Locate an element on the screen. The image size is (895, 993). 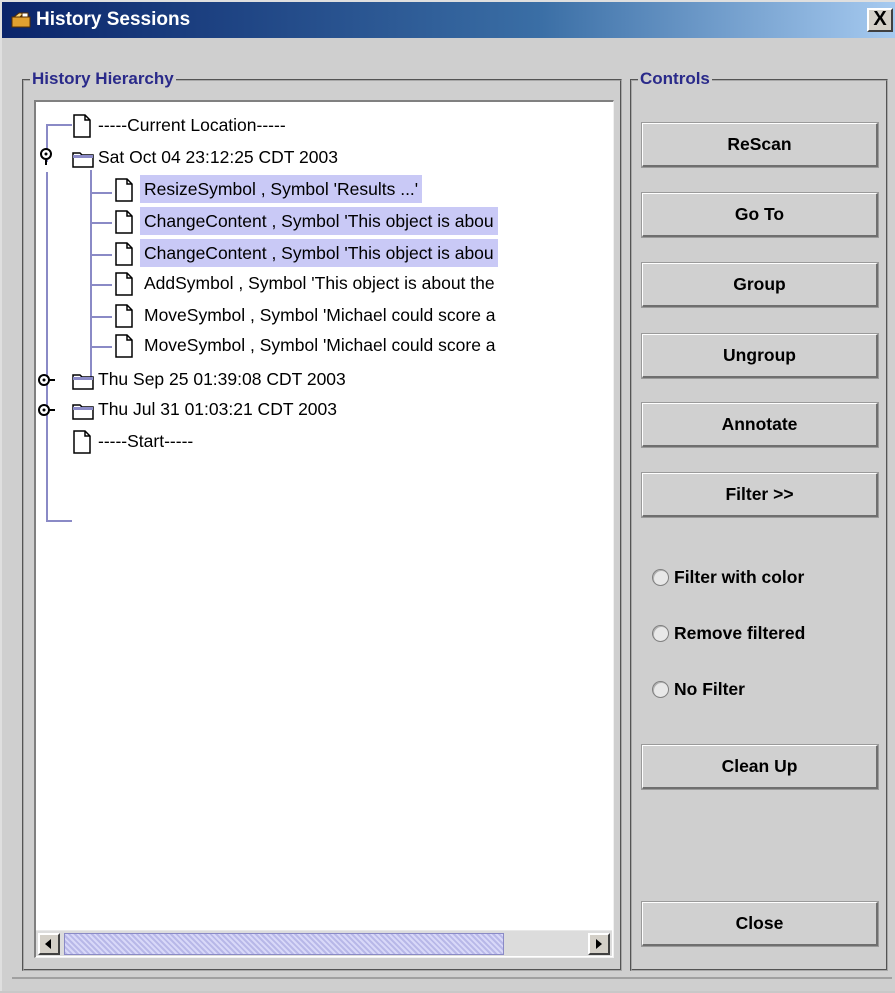
radio-remove-filtered: Remove filtered is located at coordinates (728, 633).